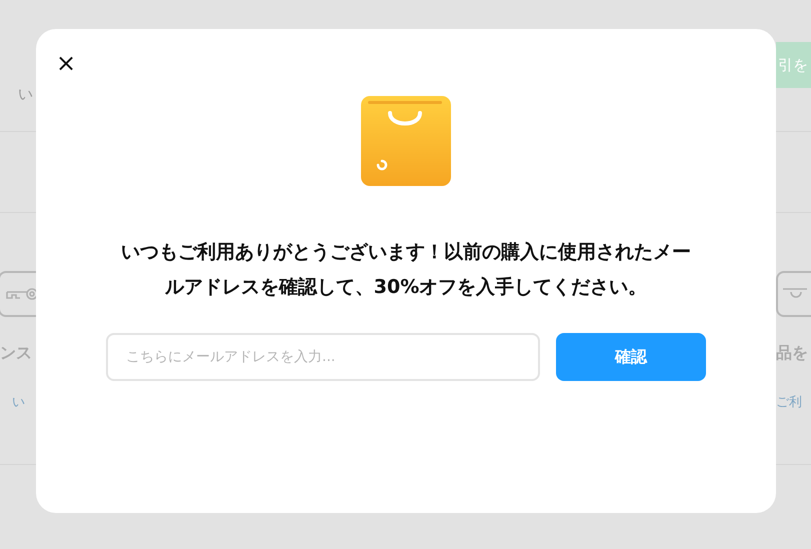 This screenshot has height=549, width=811. What do you see at coordinates (631, 357) in the screenshot?
I see `confirm-button: 確認` at bounding box center [631, 357].